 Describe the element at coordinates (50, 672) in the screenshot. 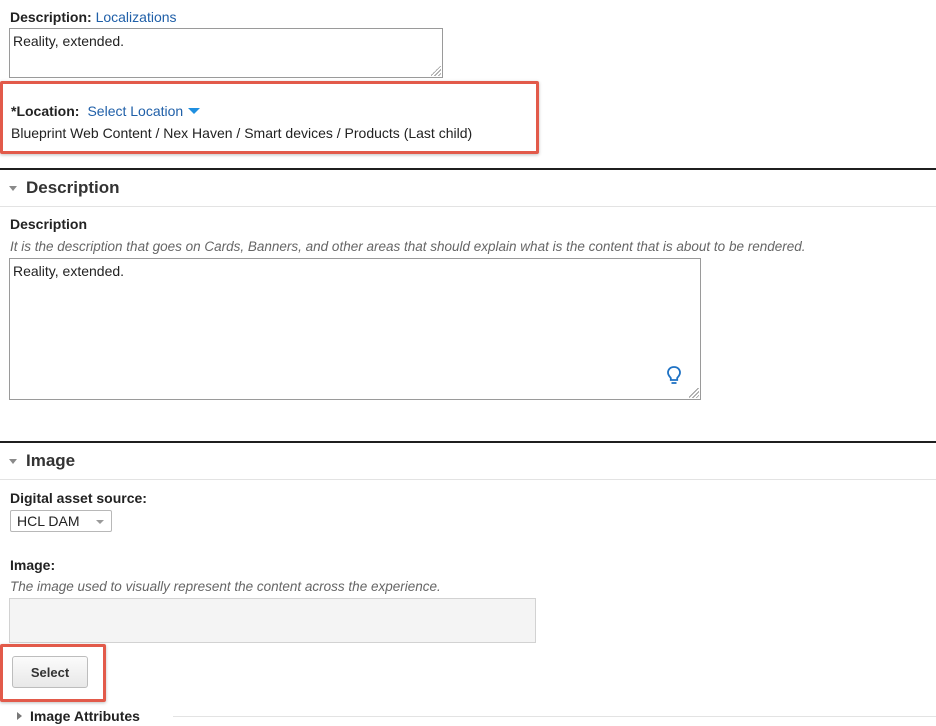

I see `select-image-button: Select` at that location.